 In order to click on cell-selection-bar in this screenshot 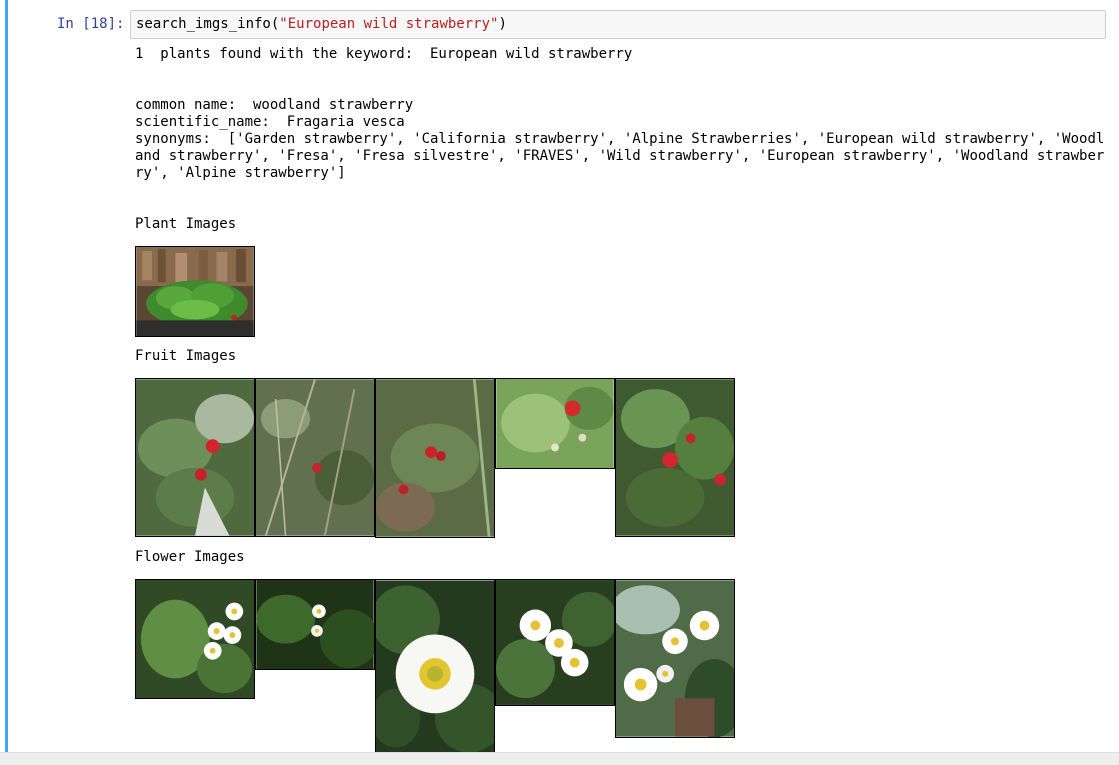, I will do `click(6, 376)`.